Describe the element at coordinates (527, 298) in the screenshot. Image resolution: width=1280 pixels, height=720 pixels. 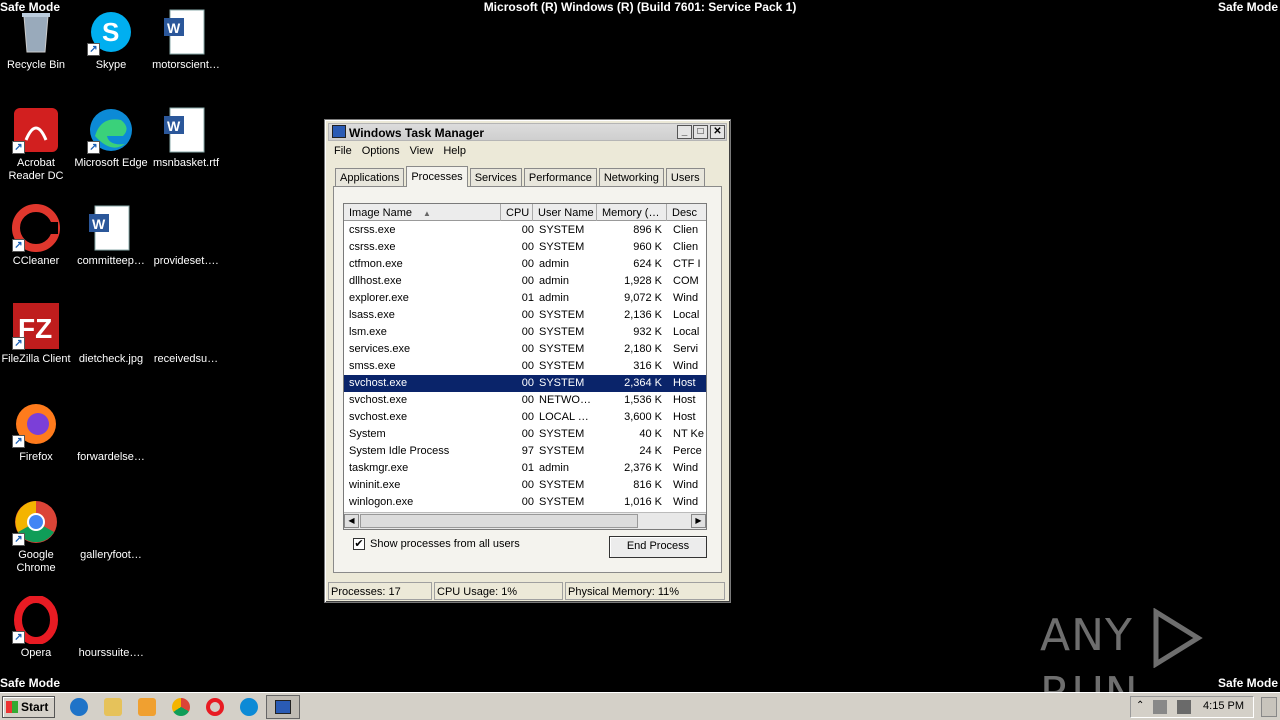
I see `process-cpu: 01` at that location.